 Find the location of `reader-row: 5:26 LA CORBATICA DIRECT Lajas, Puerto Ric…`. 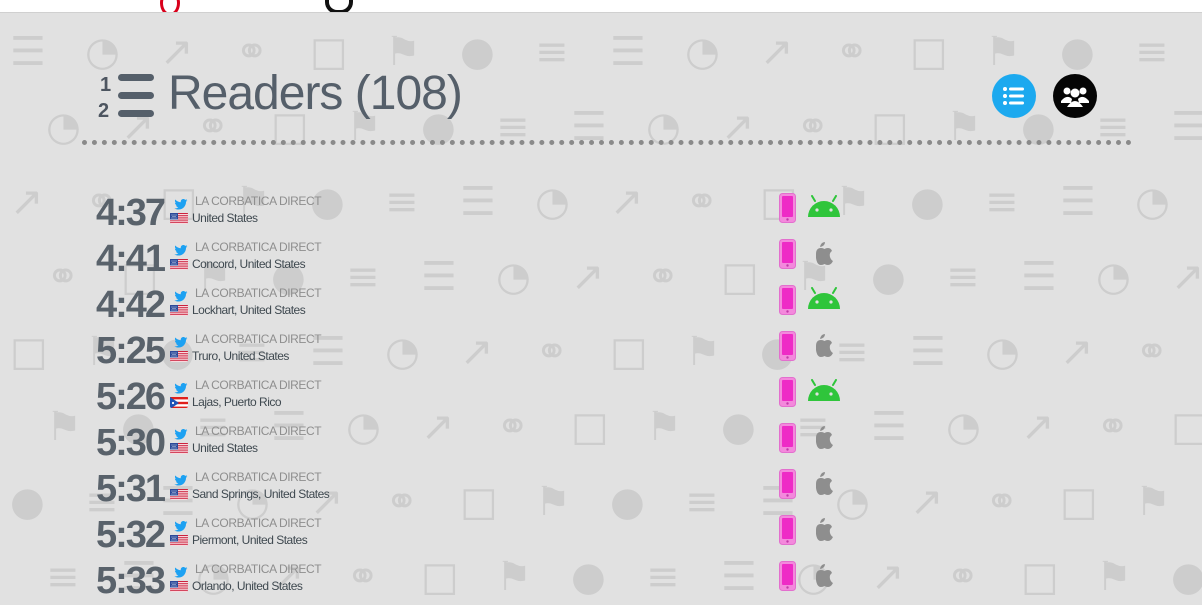

reader-row: 5:26 LA CORBATICA DIRECT Lajas, Puerto Ric… is located at coordinates (601, 398).